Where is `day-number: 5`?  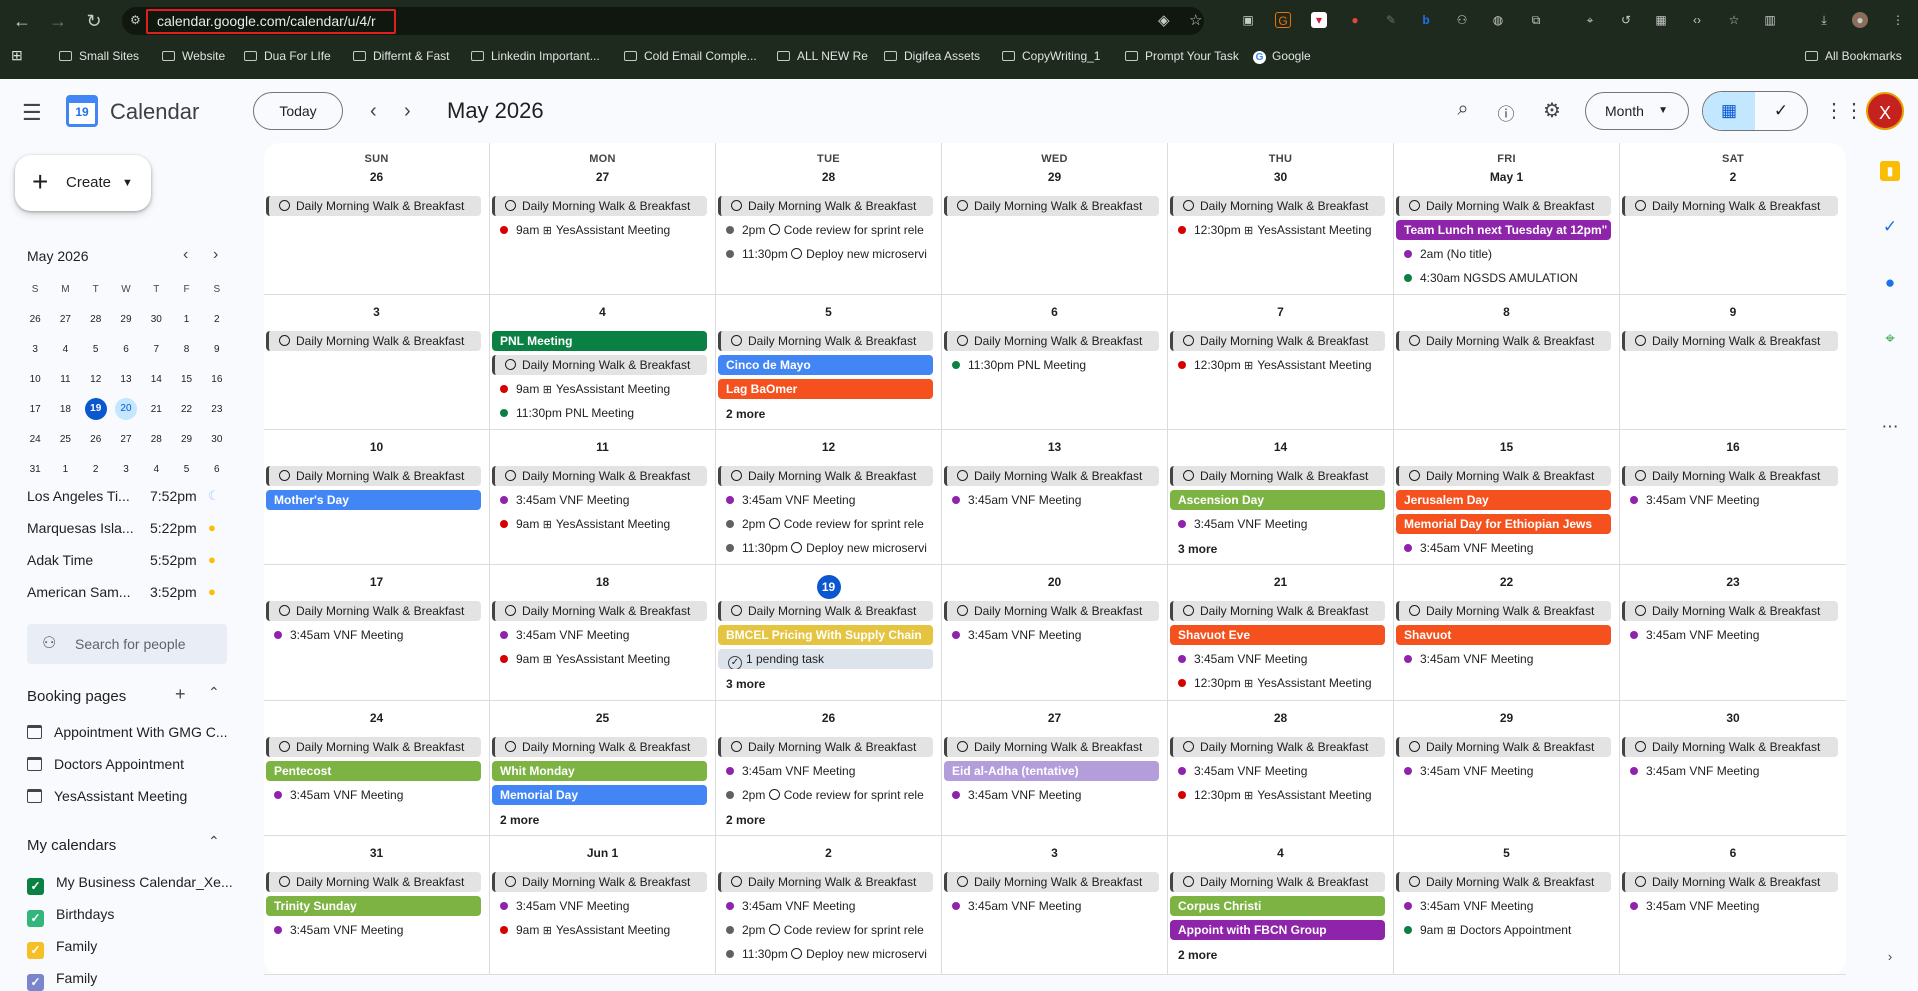
day-number: 5 is located at coordinates (1506, 853).